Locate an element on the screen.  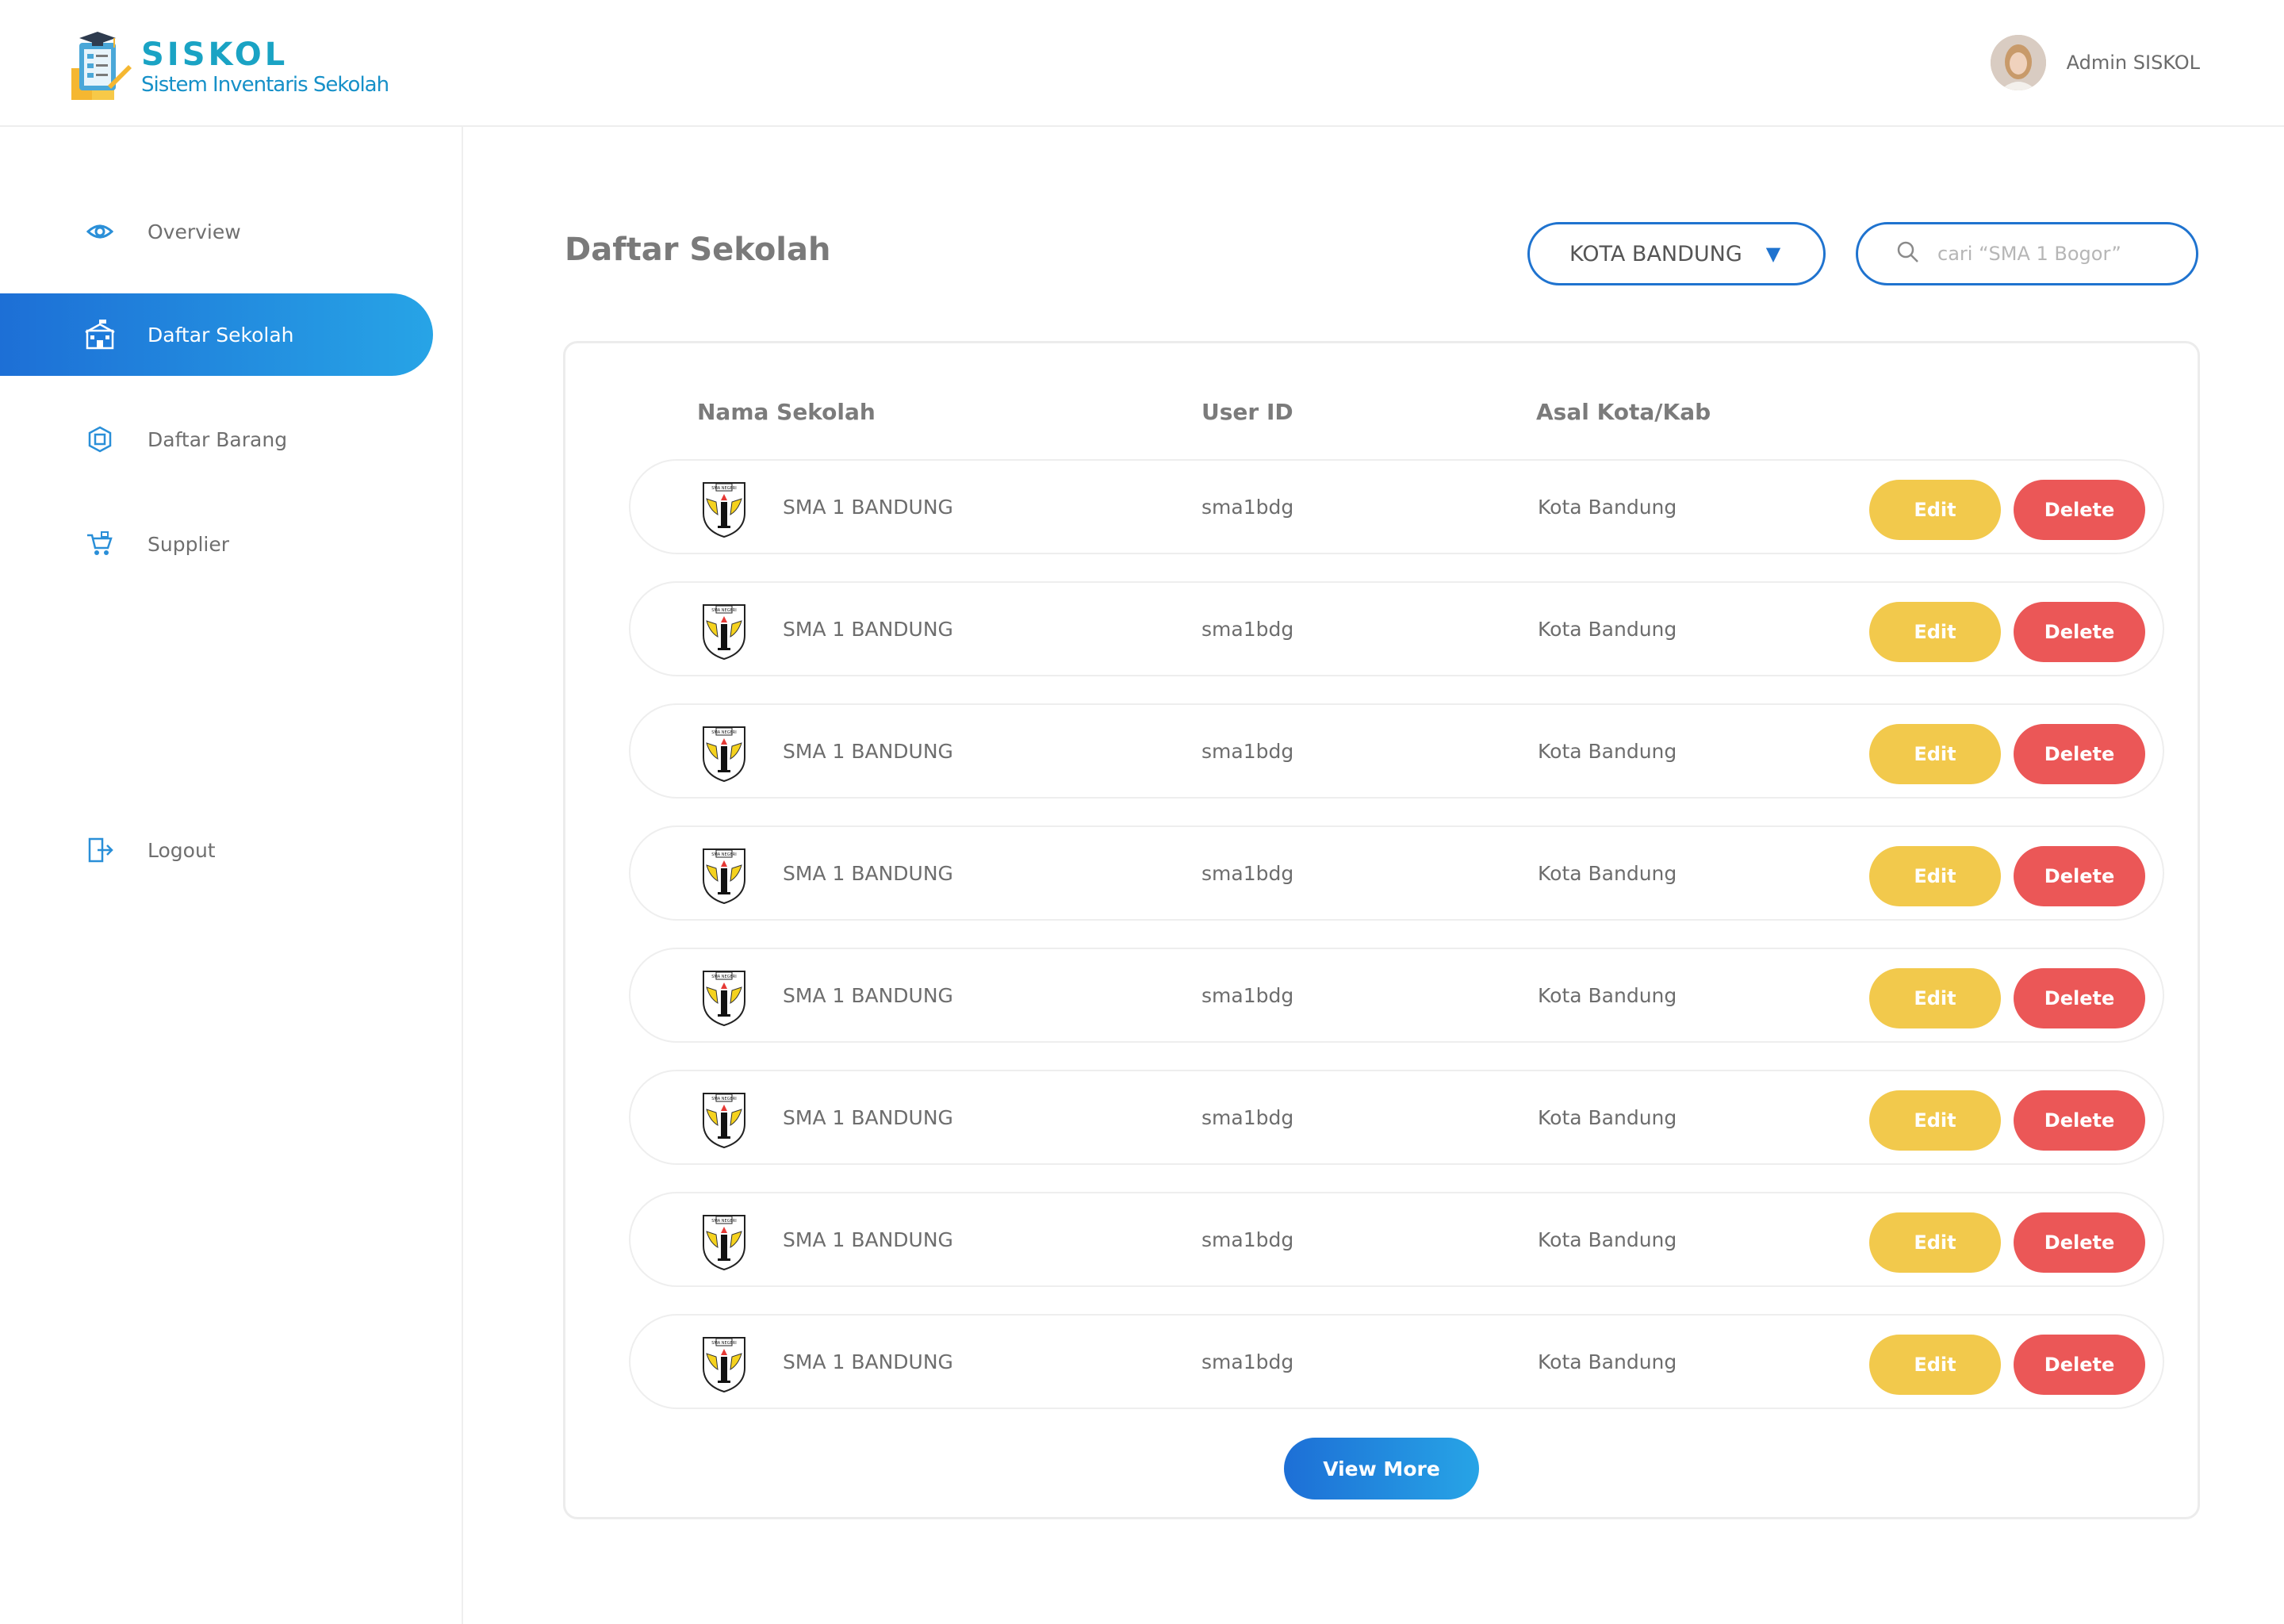
city-filter-select: KOTA BANDUNG ▼ is located at coordinates (1676, 253).